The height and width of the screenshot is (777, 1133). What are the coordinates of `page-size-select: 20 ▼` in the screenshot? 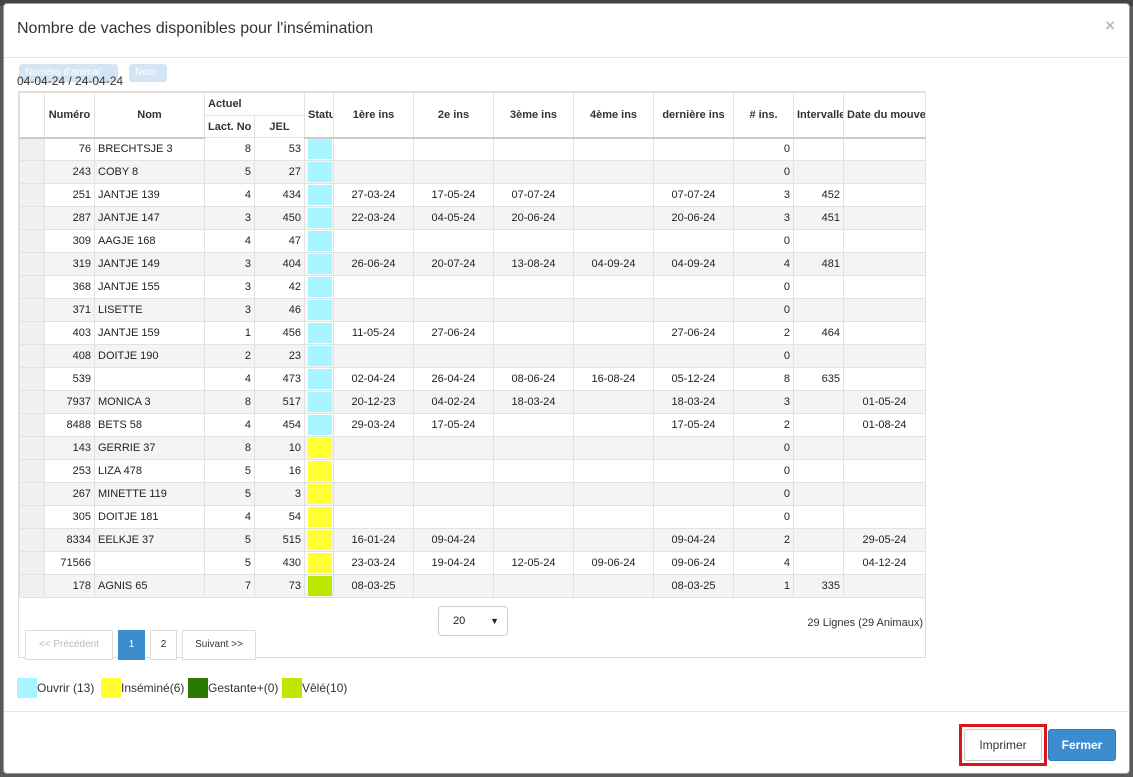 It's located at (473, 621).